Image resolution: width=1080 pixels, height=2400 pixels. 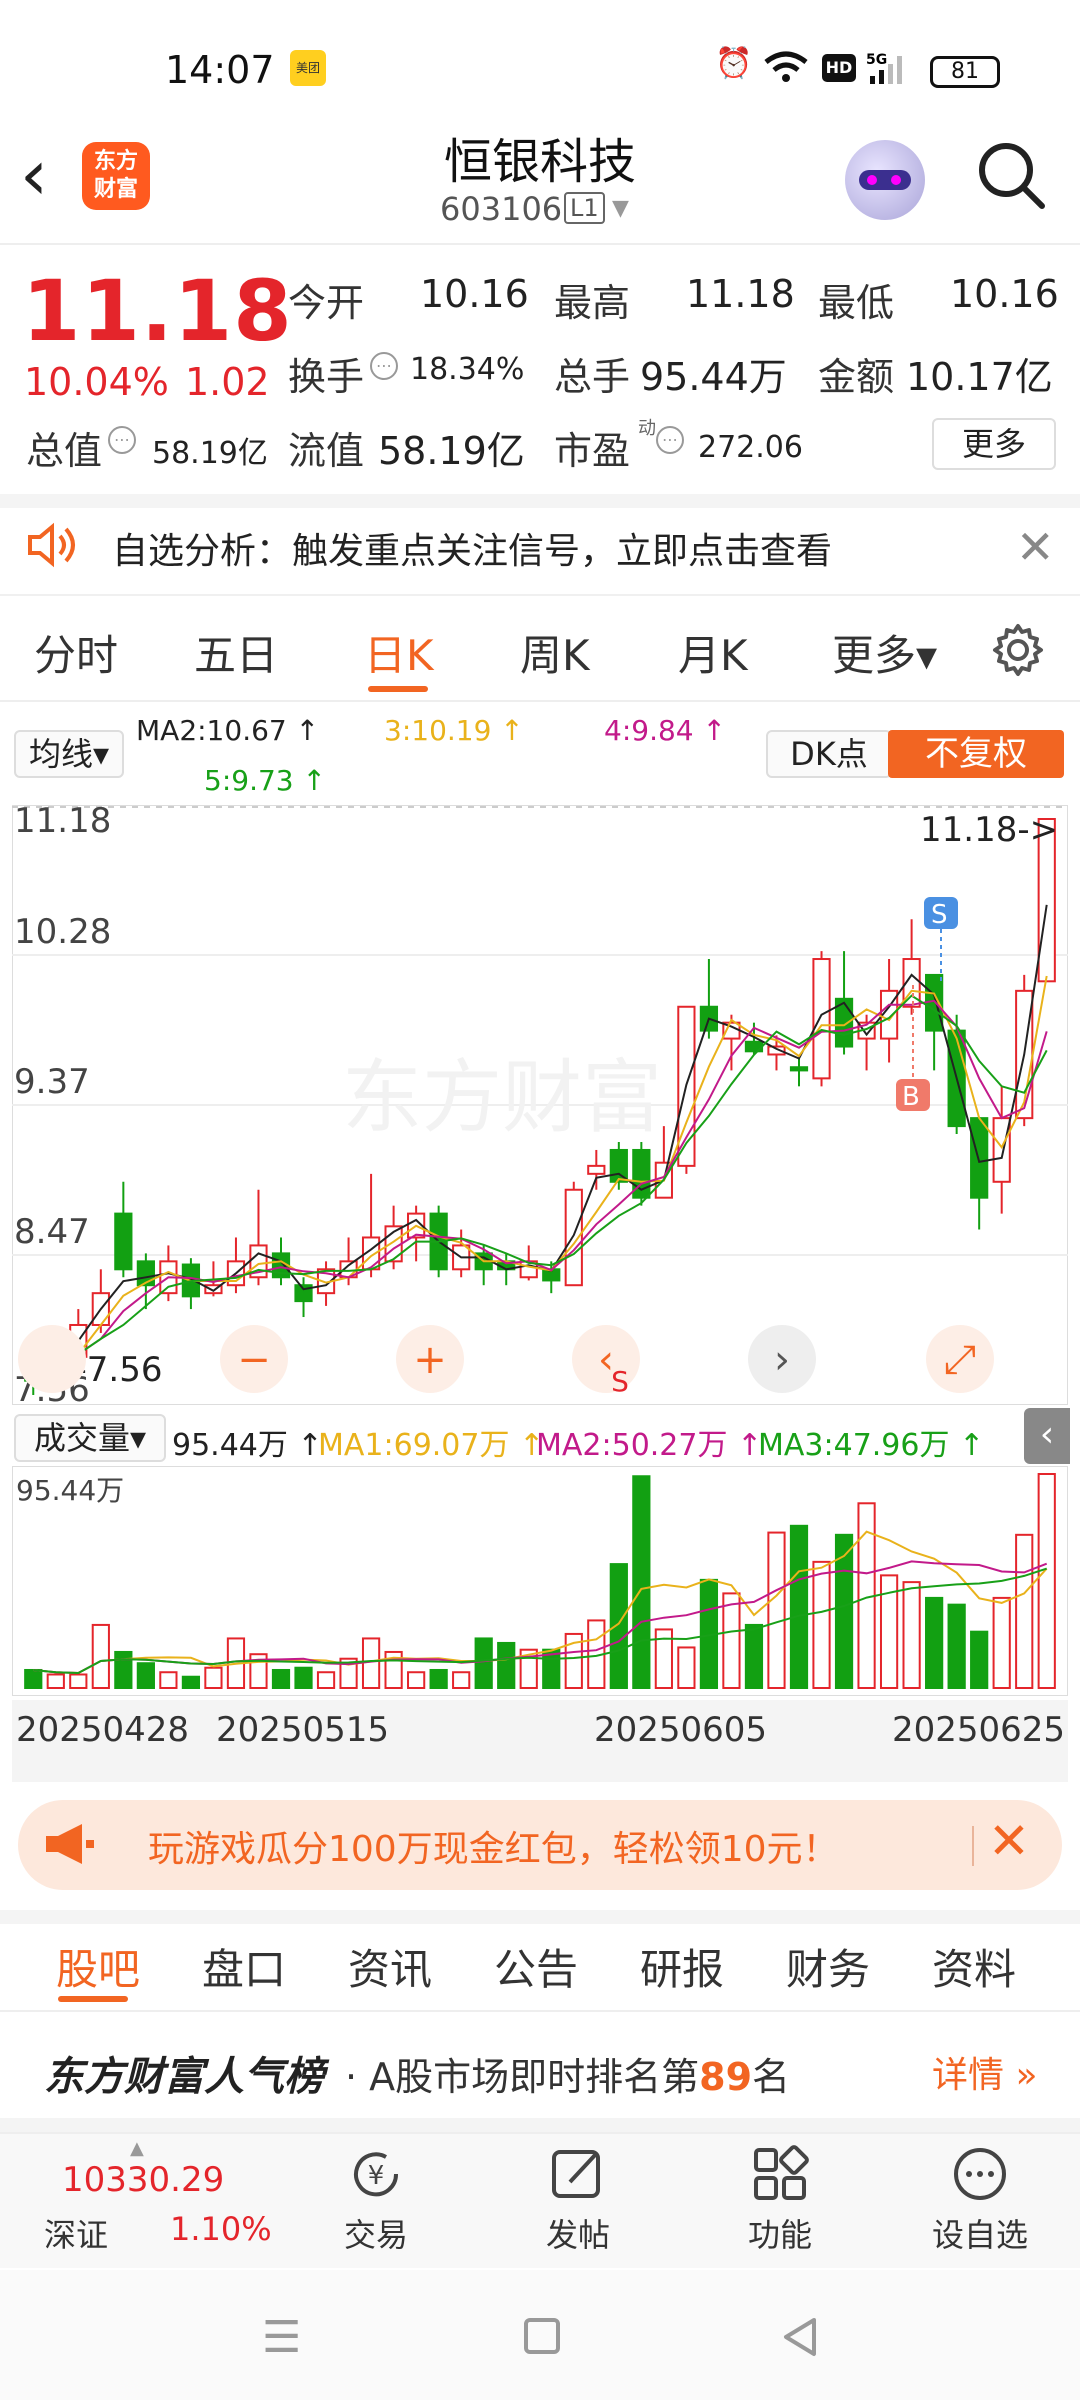 I want to click on zoom-out-button: −, so click(x=254, y=1360).